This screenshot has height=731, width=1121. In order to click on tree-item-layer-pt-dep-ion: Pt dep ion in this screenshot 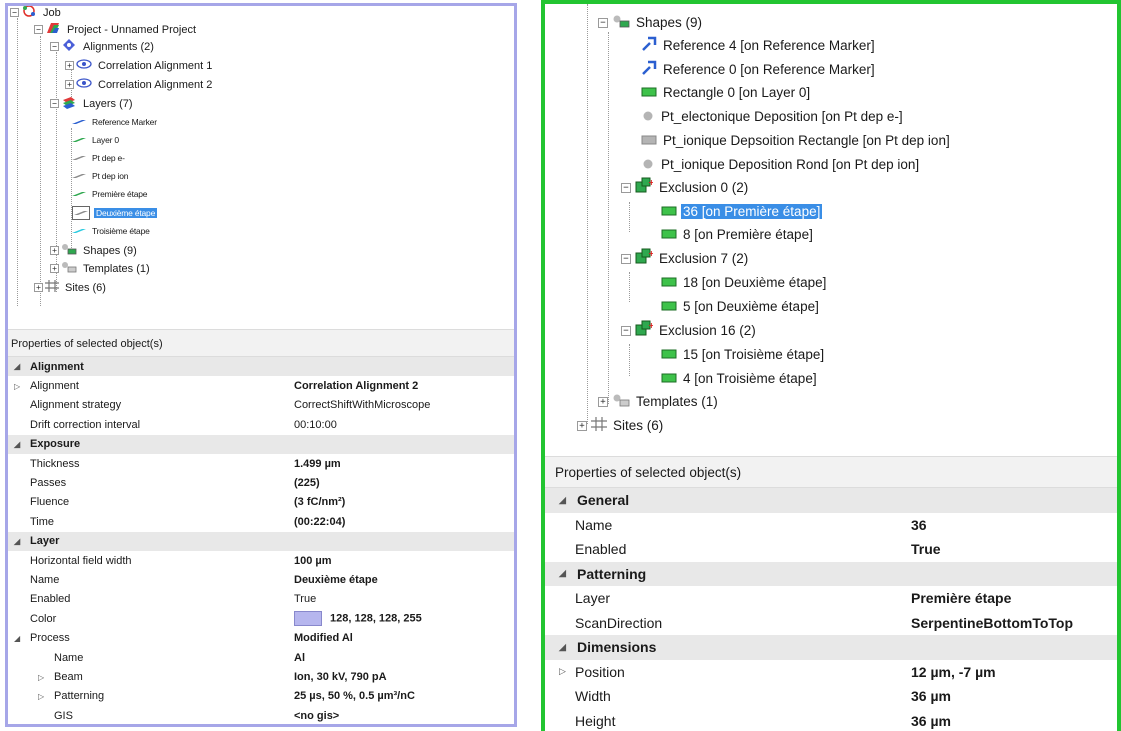, I will do `click(101, 175)`.